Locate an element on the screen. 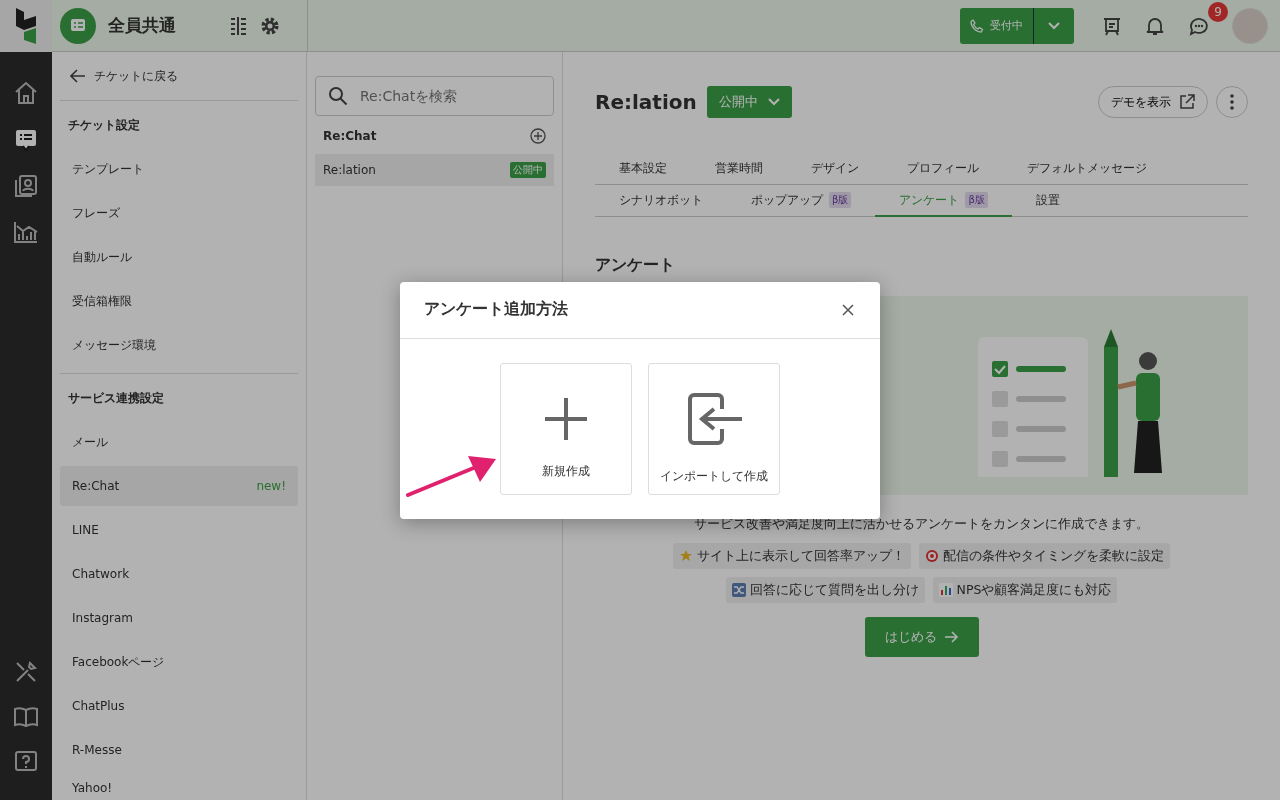  tab: ポップアップ β版 is located at coordinates (801, 201).